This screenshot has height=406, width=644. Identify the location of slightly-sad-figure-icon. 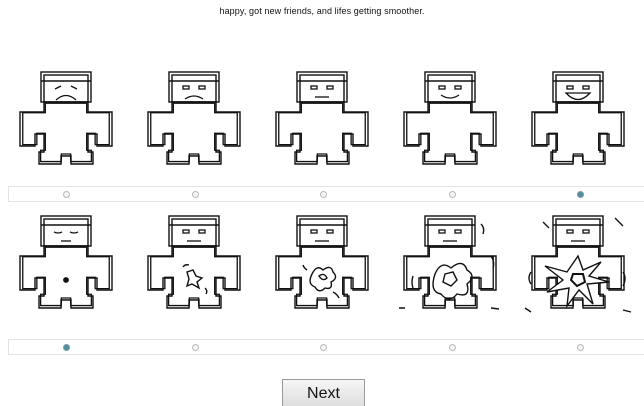
(194, 118).